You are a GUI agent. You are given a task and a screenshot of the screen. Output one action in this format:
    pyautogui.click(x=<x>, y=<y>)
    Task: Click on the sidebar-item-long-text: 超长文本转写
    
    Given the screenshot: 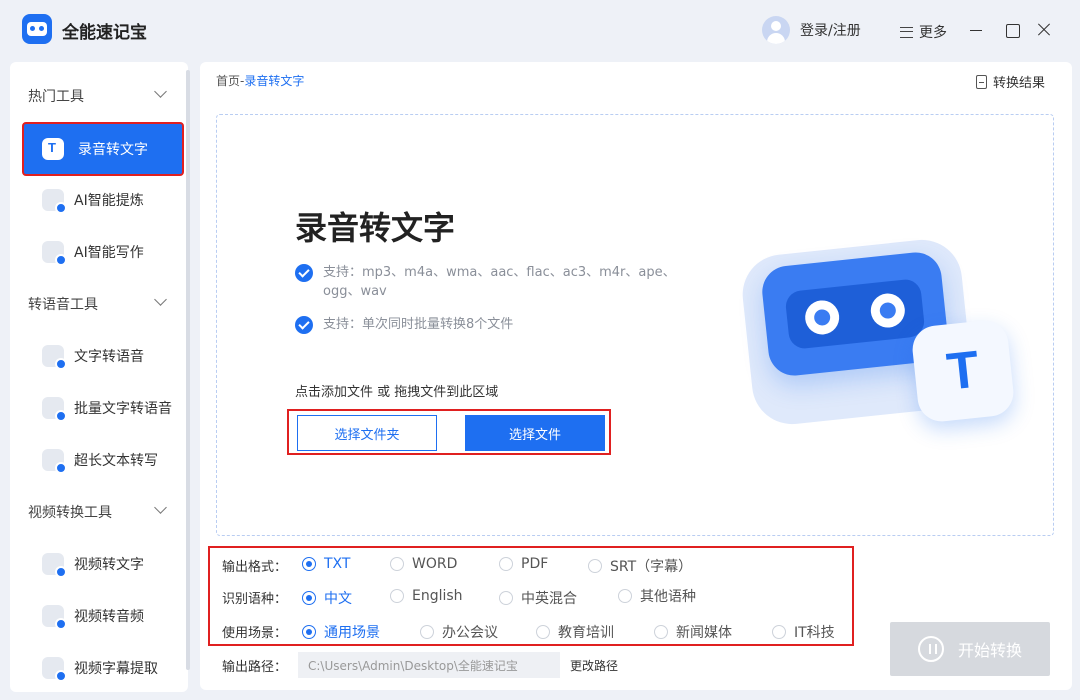 What is the action you would take?
    pyautogui.click(x=101, y=460)
    